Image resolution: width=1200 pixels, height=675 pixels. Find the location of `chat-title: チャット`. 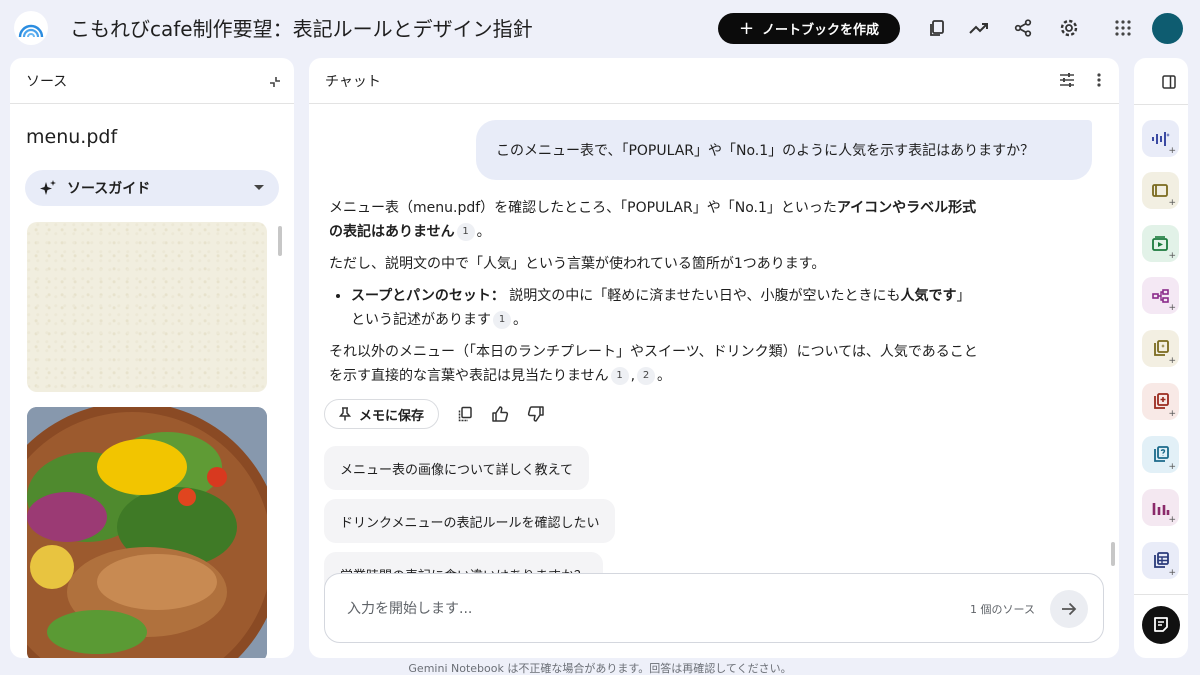

chat-title: チャット is located at coordinates (353, 81).